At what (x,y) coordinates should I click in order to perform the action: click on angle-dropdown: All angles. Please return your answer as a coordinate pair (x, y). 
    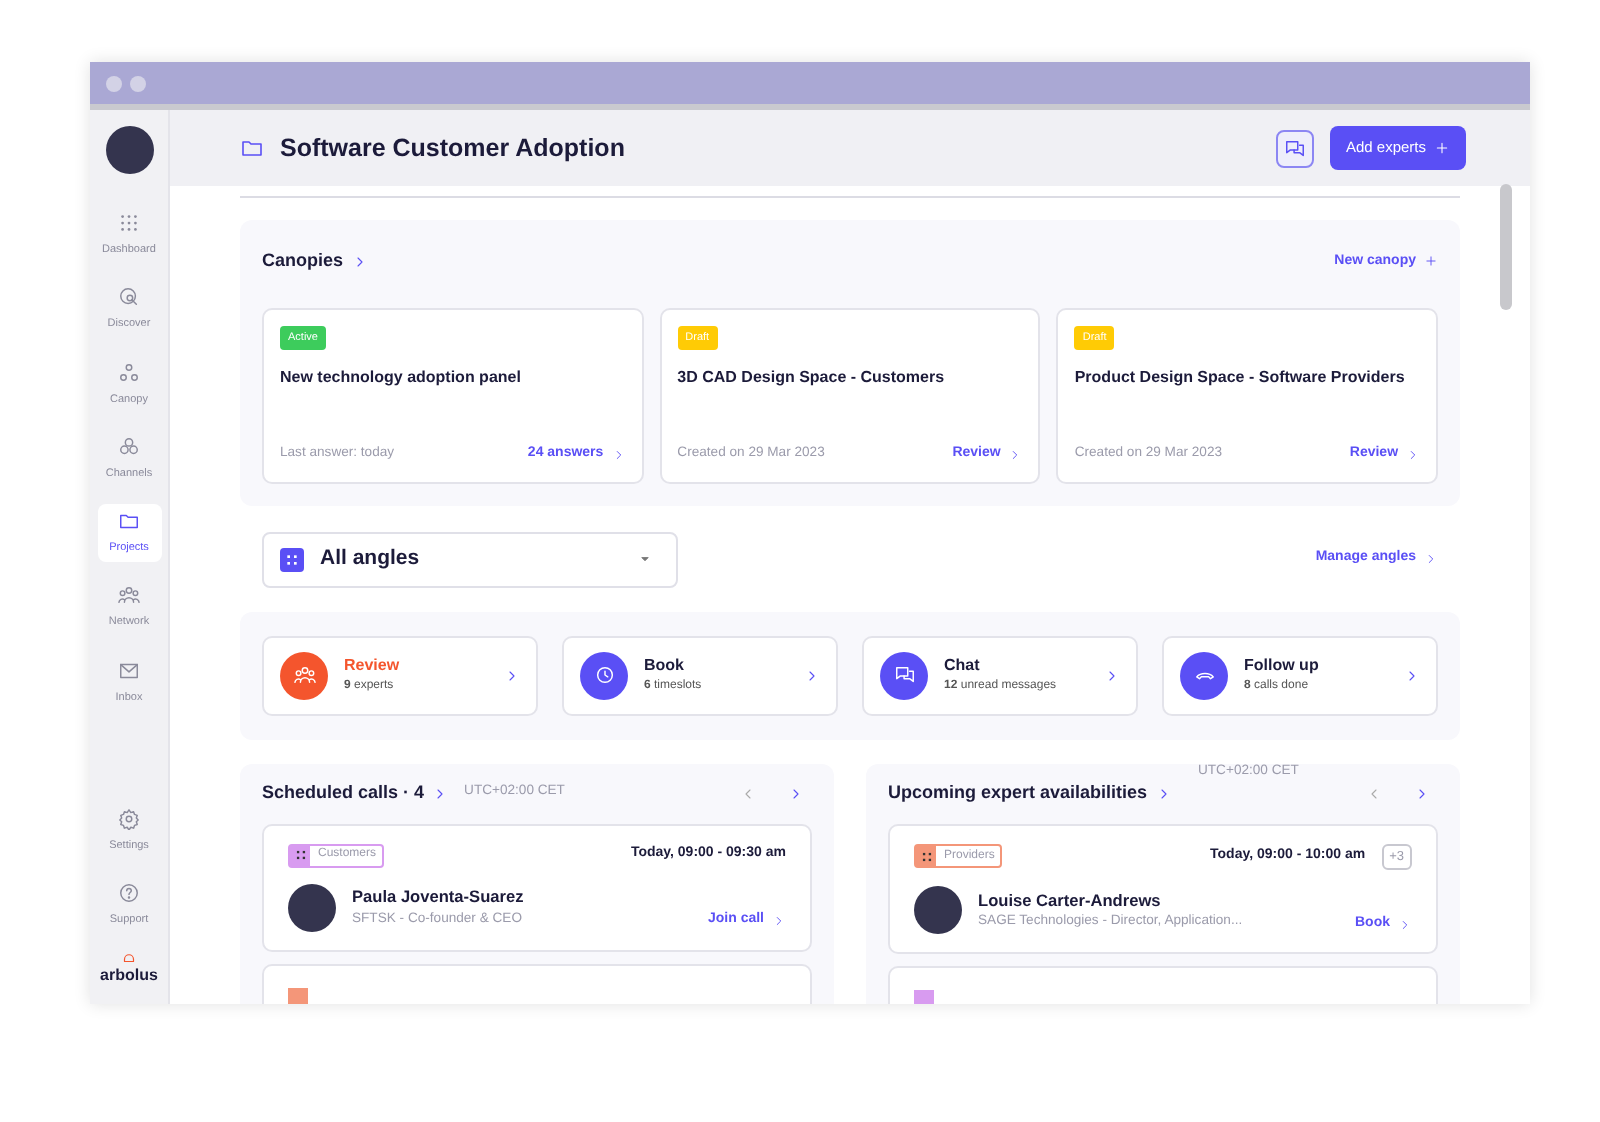
    Looking at the image, I should click on (470, 559).